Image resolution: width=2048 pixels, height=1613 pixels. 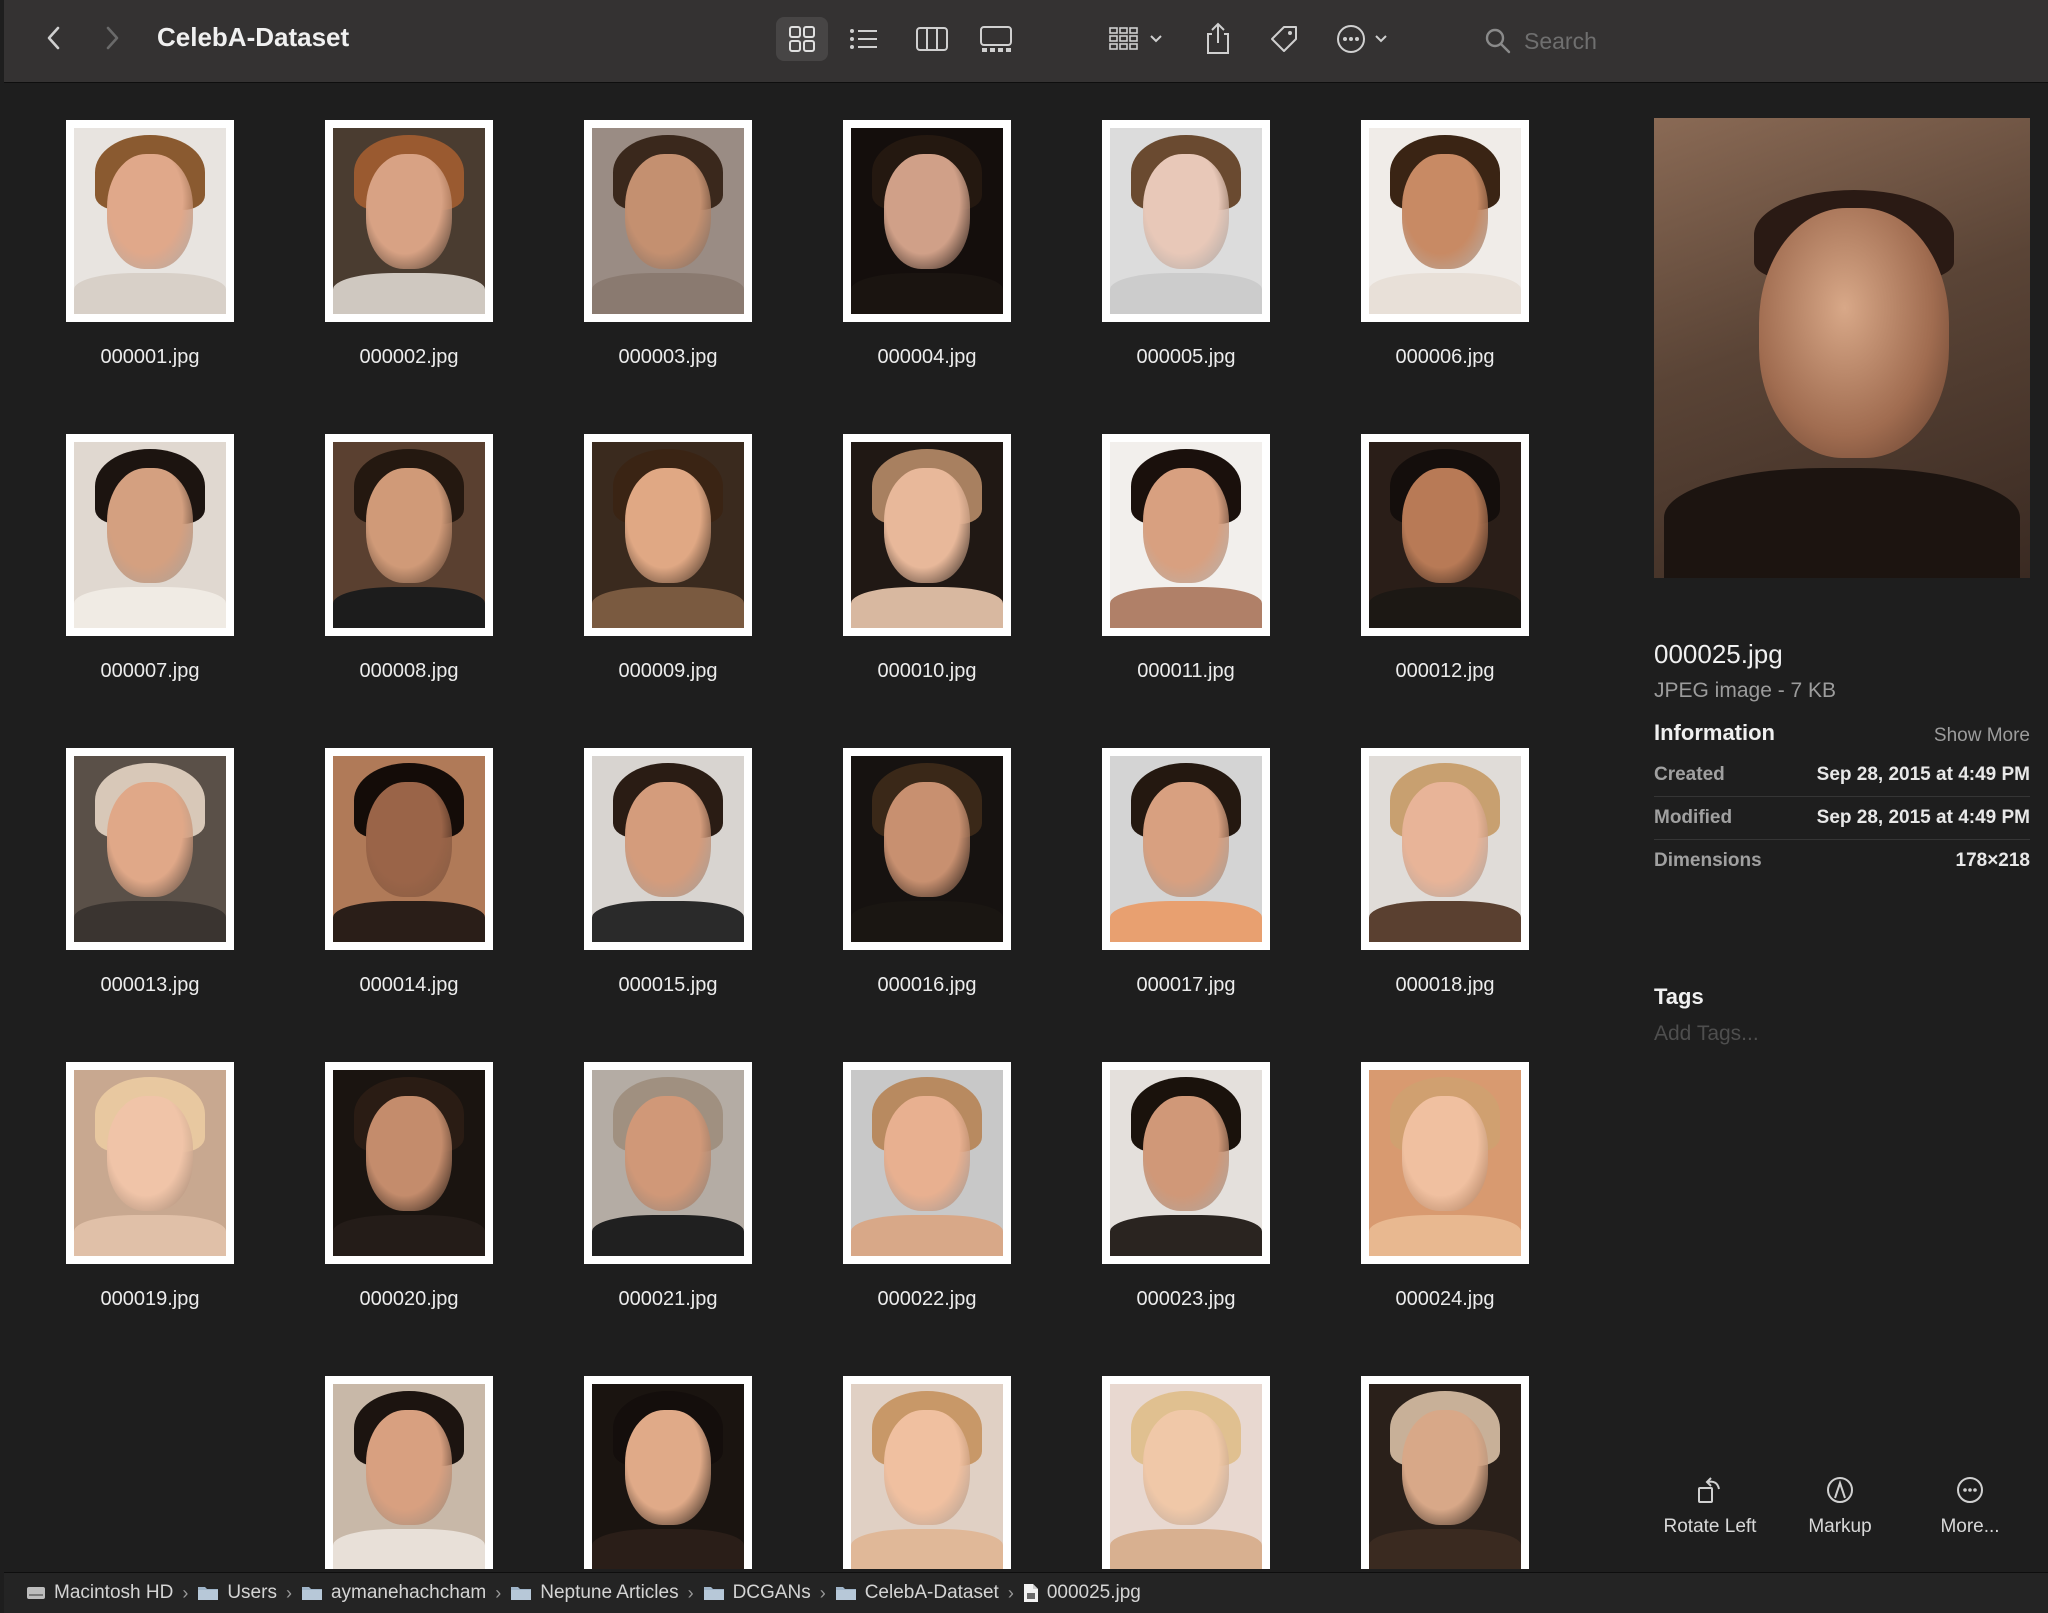 I want to click on path-crumb: Macintosh HD, so click(x=99, y=1593).